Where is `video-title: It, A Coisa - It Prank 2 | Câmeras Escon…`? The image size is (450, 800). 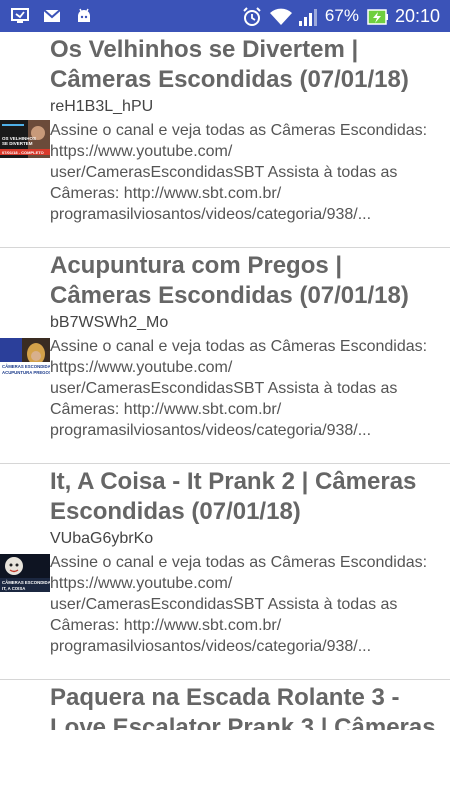
video-title: It, A Coisa - It Prank 2 | Câmeras Escon… is located at coordinates (248, 497).